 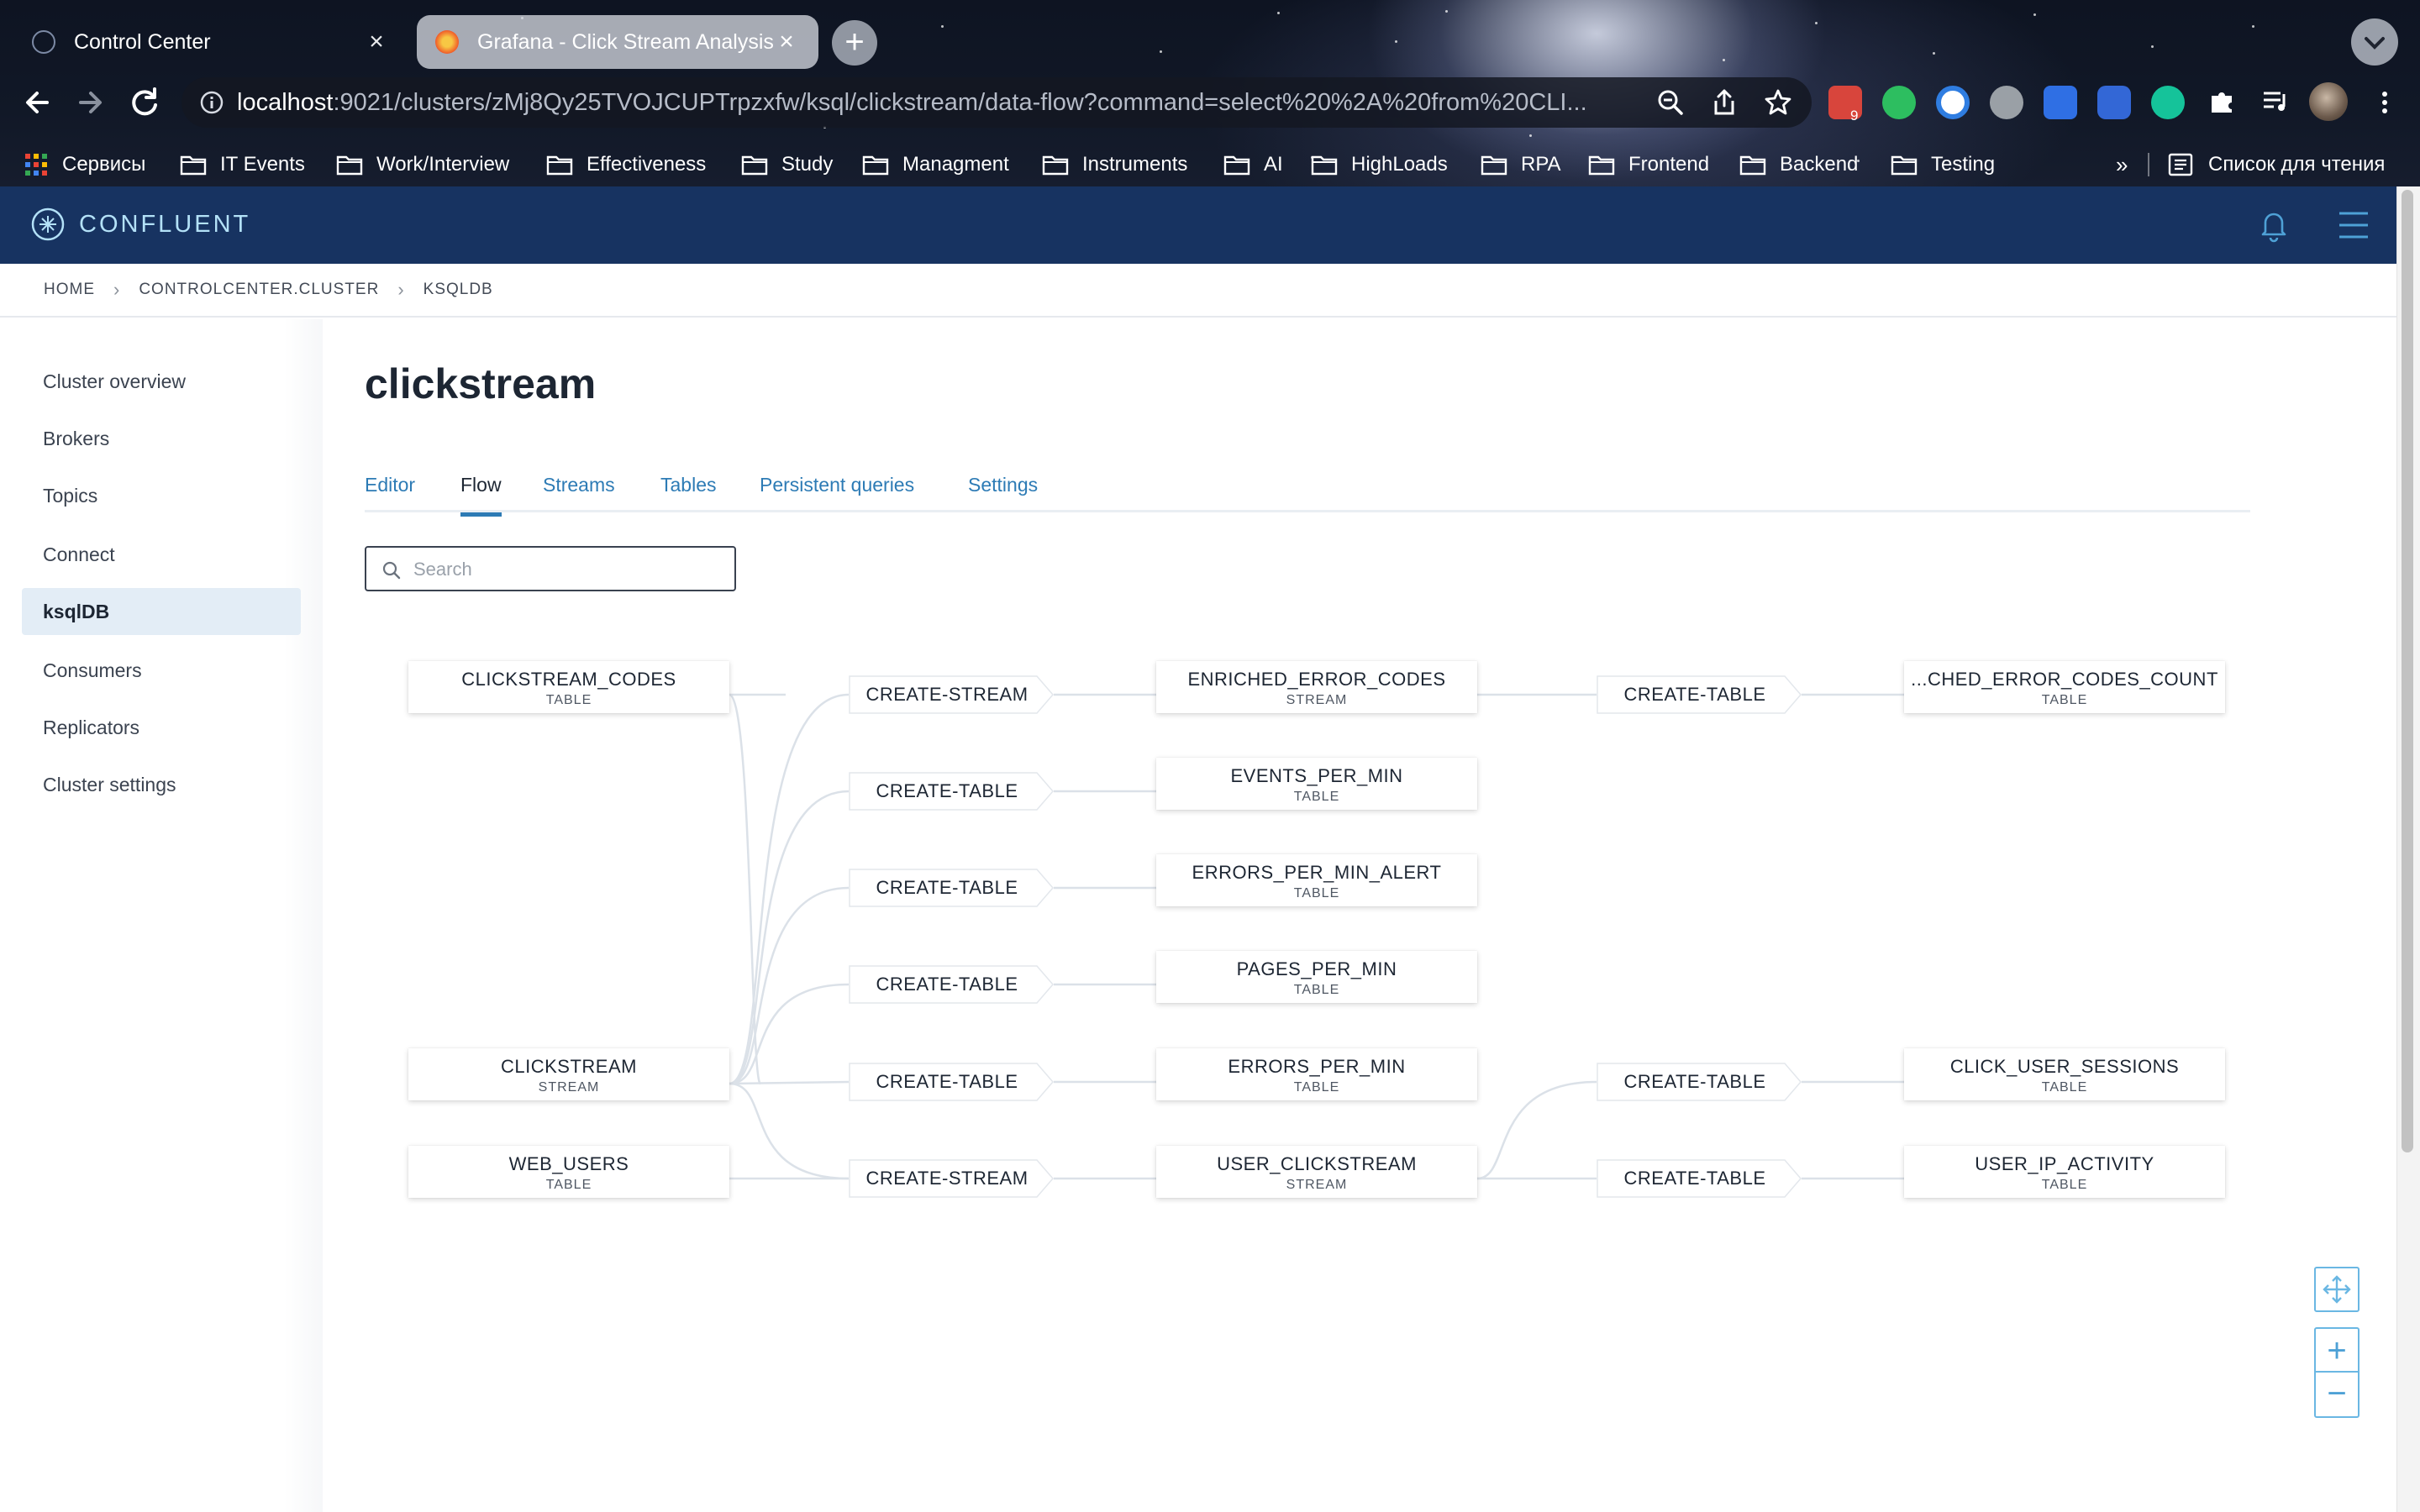 What do you see at coordinates (69, 290) in the screenshot?
I see `breadcrumb-home: HOME` at bounding box center [69, 290].